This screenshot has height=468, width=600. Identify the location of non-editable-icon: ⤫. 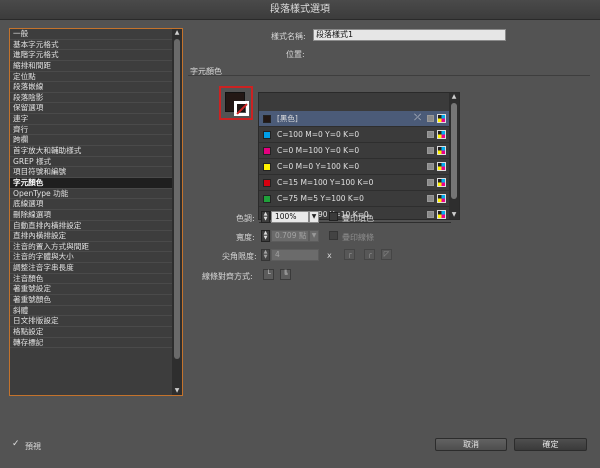
(418, 118).